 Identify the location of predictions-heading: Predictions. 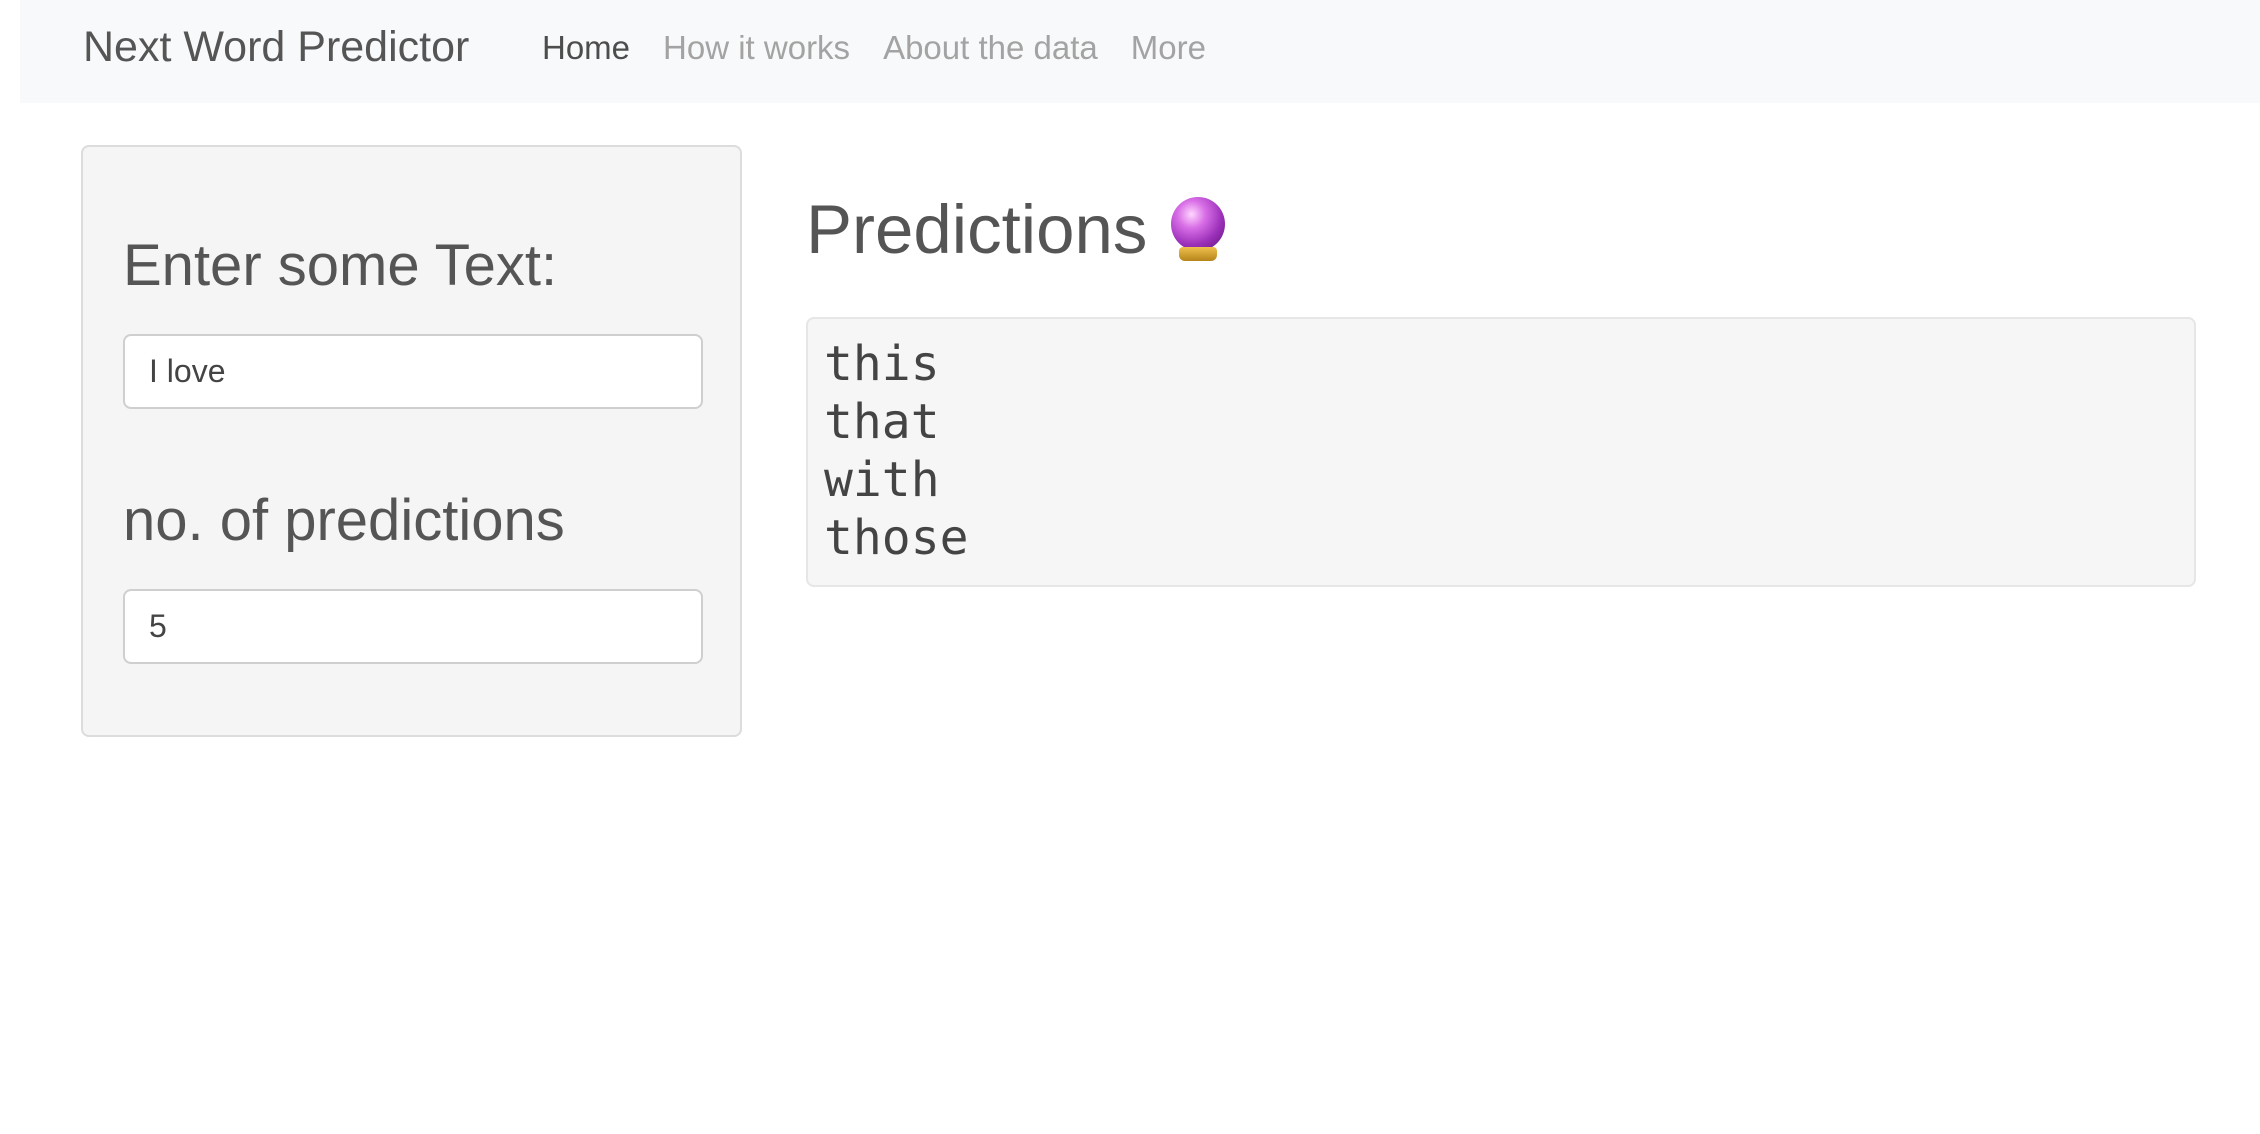
(1016, 230).